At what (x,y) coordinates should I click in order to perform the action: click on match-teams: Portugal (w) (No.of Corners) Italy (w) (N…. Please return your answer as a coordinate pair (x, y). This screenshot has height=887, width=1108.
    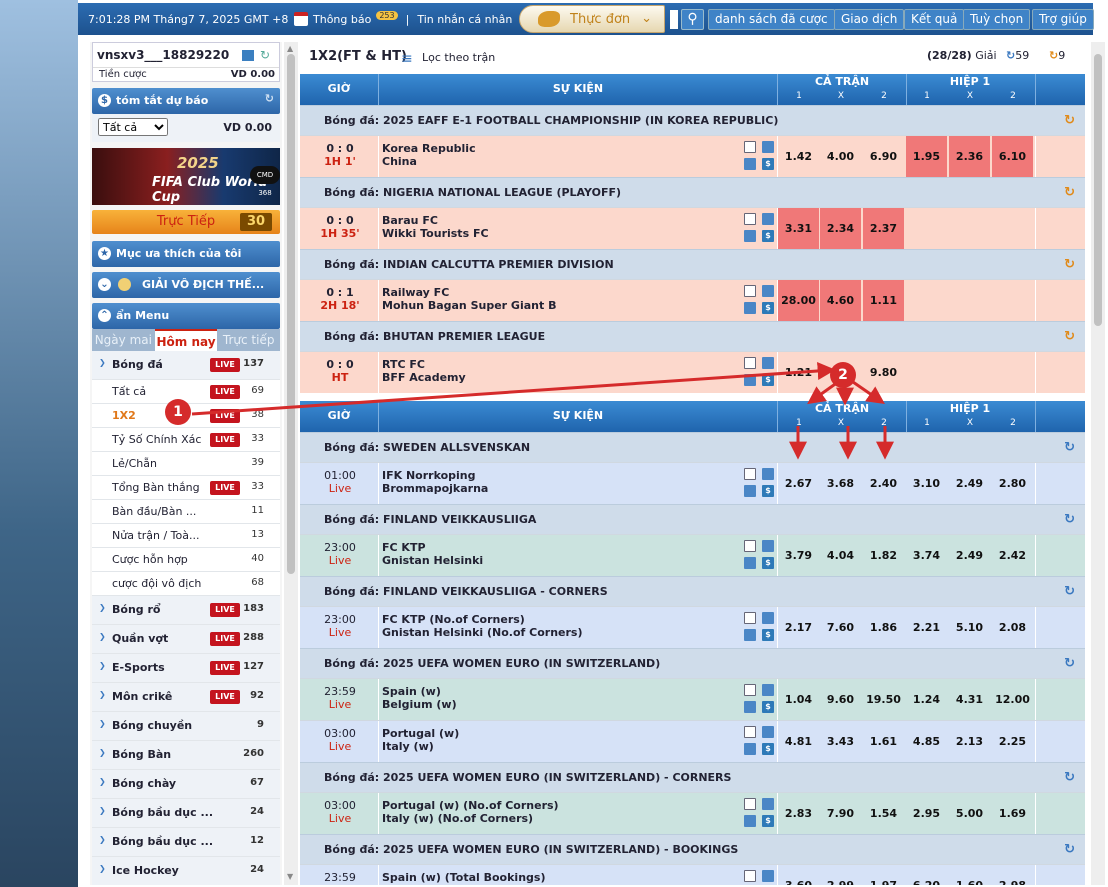
    Looking at the image, I should click on (470, 812).